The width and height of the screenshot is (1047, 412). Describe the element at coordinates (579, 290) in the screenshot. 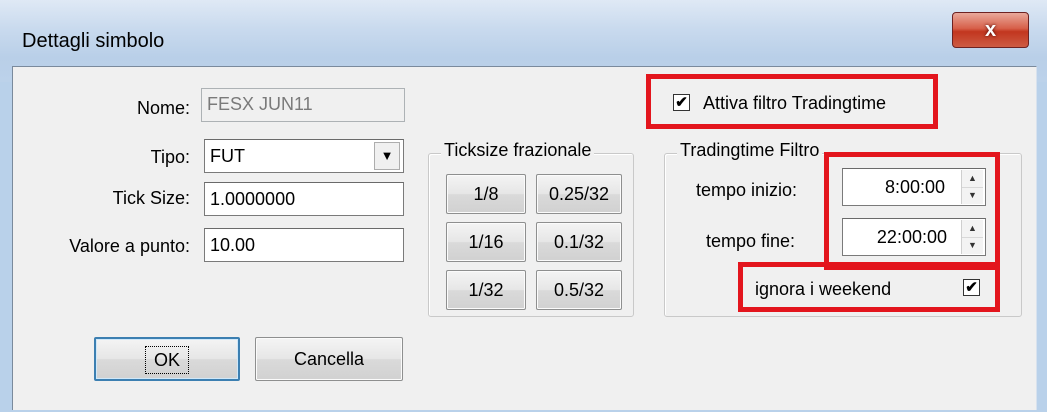

I see `ticksize-0-5-32-button: 0.5/32` at that location.